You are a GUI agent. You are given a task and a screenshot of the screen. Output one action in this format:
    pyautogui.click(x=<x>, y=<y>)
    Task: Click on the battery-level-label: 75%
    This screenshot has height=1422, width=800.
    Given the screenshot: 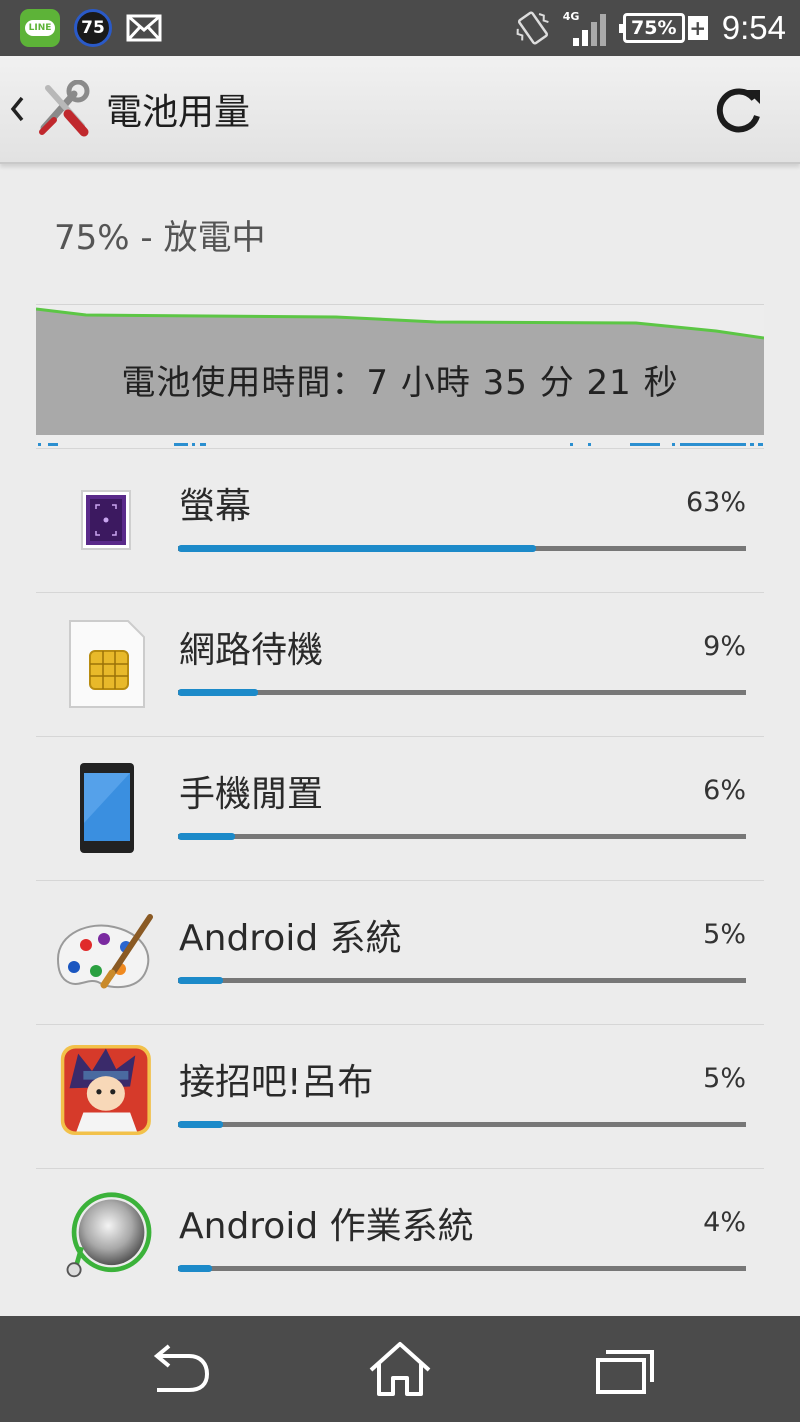 What is the action you would take?
    pyautogui.click(x=654, y=28)
    